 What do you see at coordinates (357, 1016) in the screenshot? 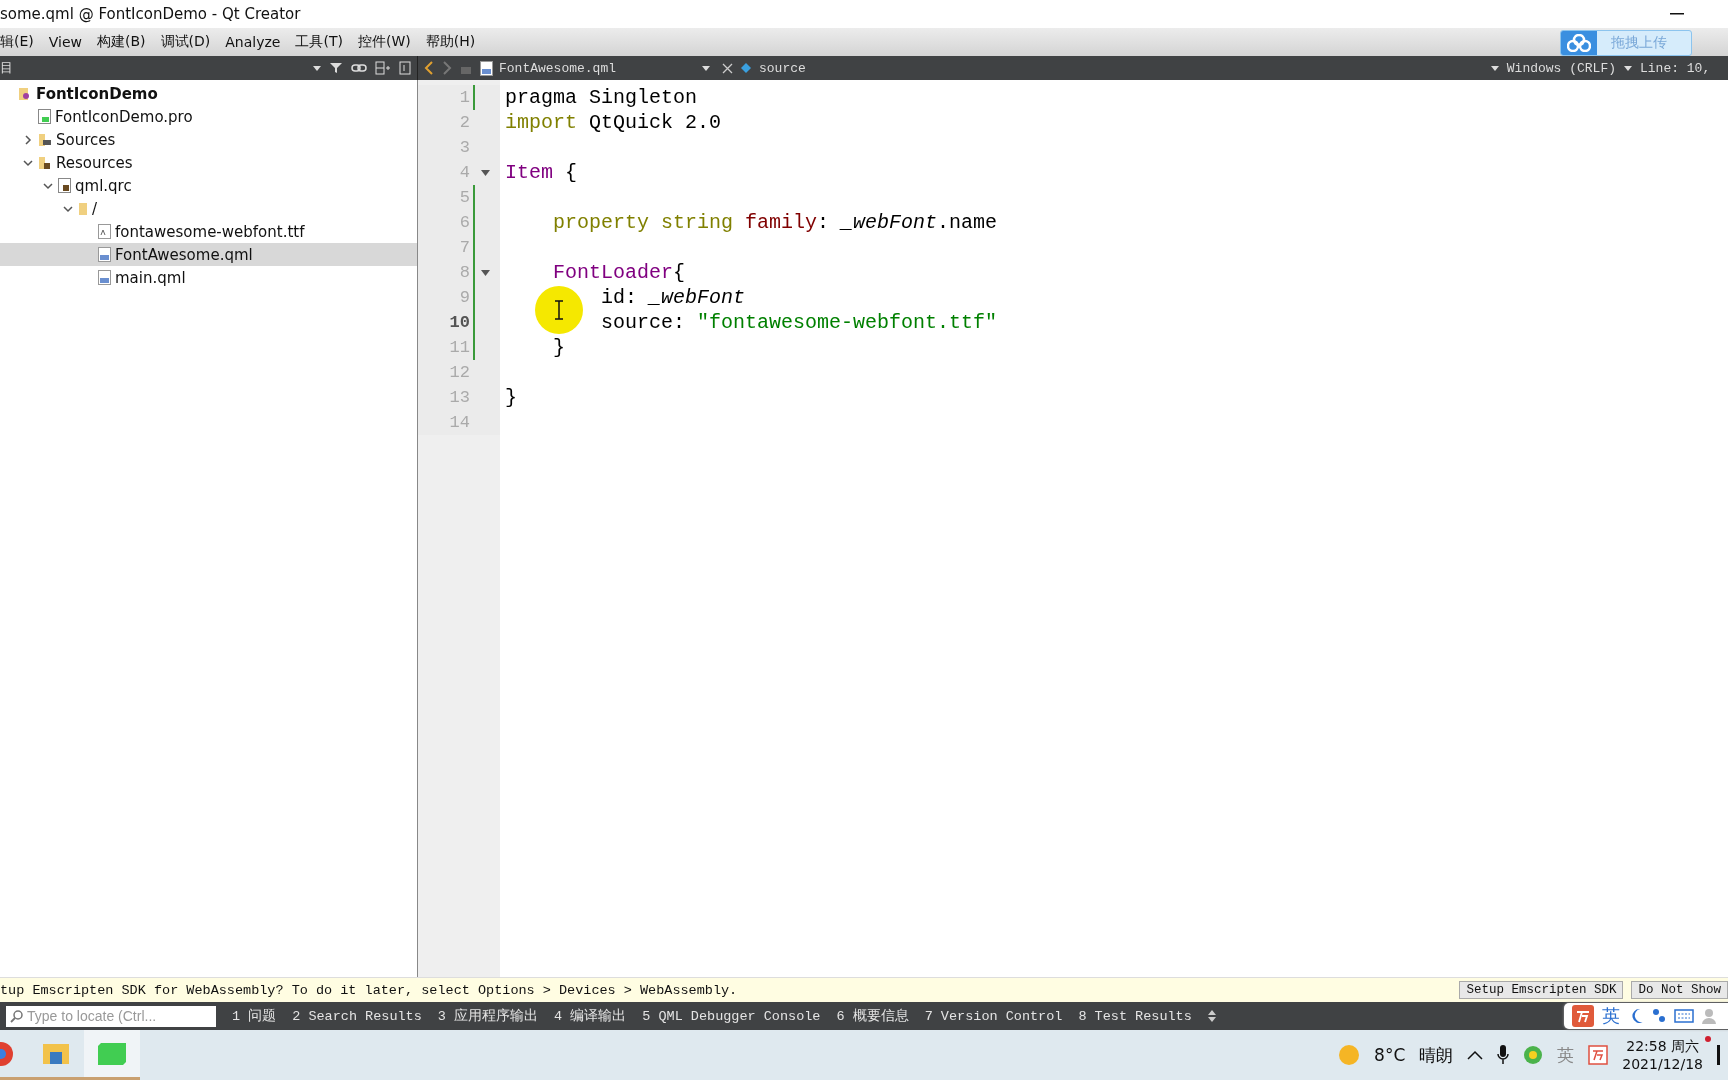
I see `output-pane-tab: 2 Search Results` at bounding box center [357, 1016].